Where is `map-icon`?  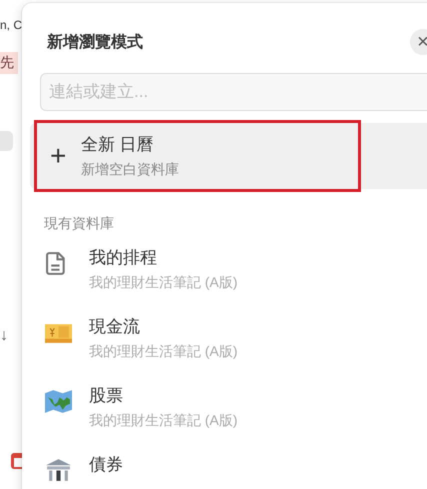
map-icon is located at coordinates (58, 401).